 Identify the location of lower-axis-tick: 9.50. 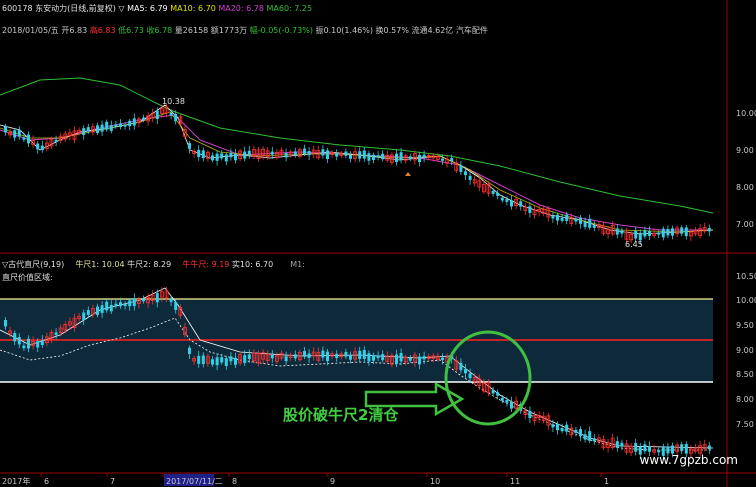
(745, 325).